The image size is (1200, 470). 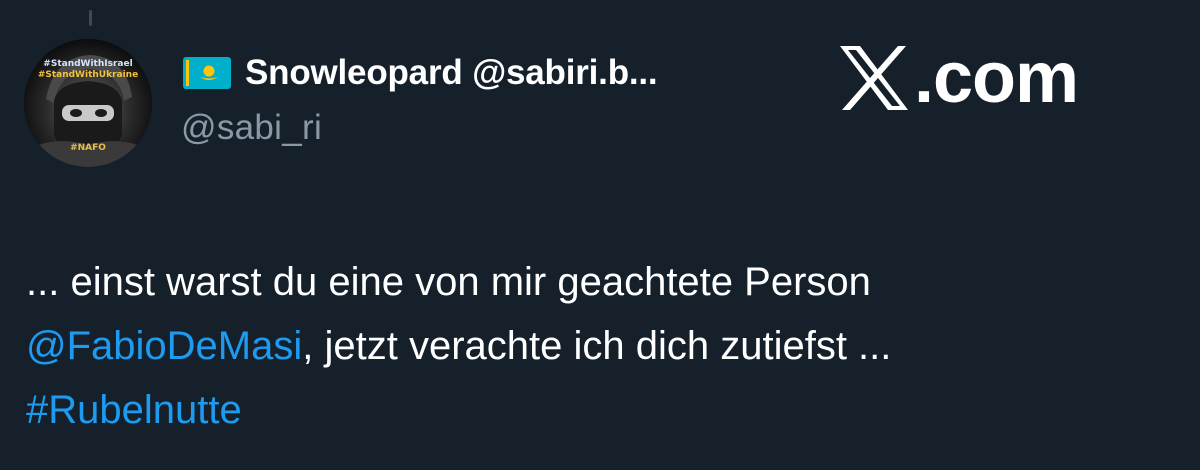 What do you see at coordinates (251, 128) in the screenshot?
I see `author-handle: @sabi_ri` at bounding box center [251, 128].